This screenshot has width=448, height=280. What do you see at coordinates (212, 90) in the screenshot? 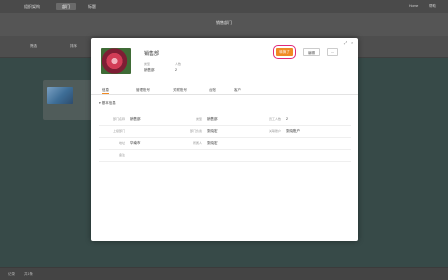
I see `tab-ledger: 台账` at bounding box center [212, 90].